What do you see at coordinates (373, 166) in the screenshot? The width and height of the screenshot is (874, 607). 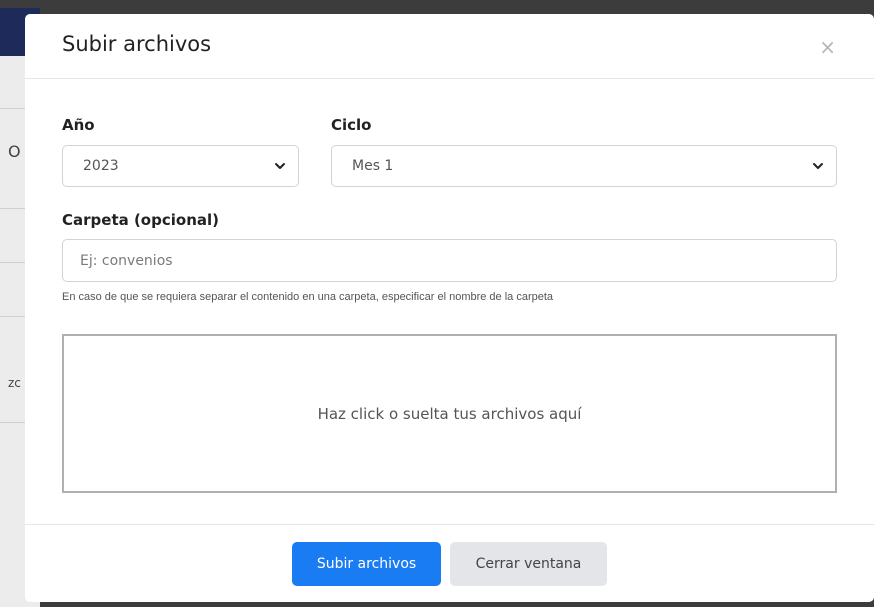 I see `cycle-select-value: Mes 1` at bounding box center [373, 166].